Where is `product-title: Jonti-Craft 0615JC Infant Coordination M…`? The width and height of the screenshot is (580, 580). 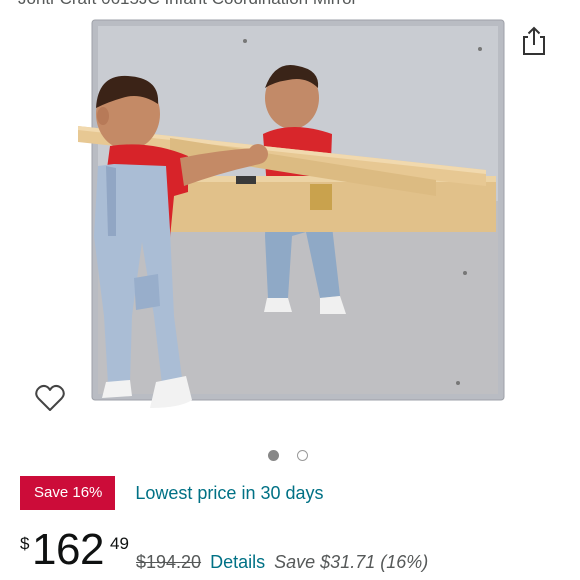 product-title: Jonti-Craft 0615JC Infant Coordination M… is located at coordinates (278, 4).